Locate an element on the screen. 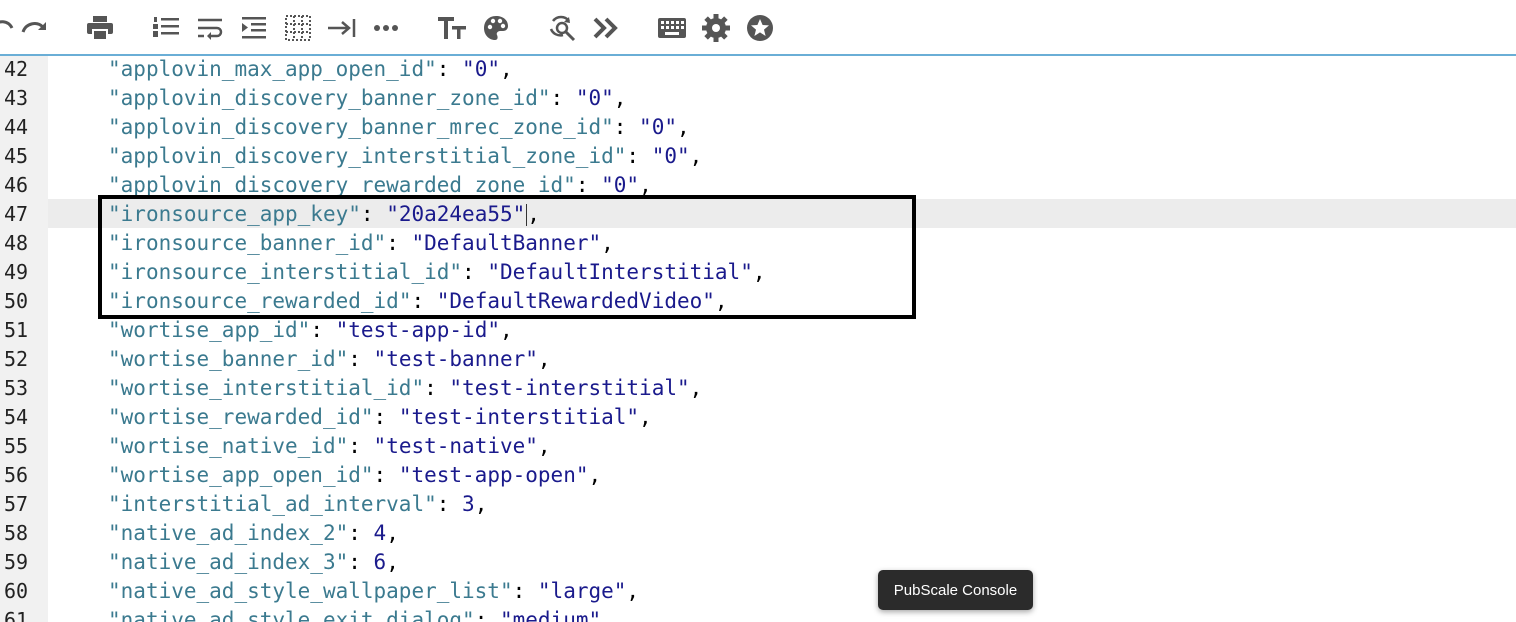 This screenshot has width=1516, height=622. code-line: 58 "native_ad_index_2": 4, is located at coordinates (758, 533).